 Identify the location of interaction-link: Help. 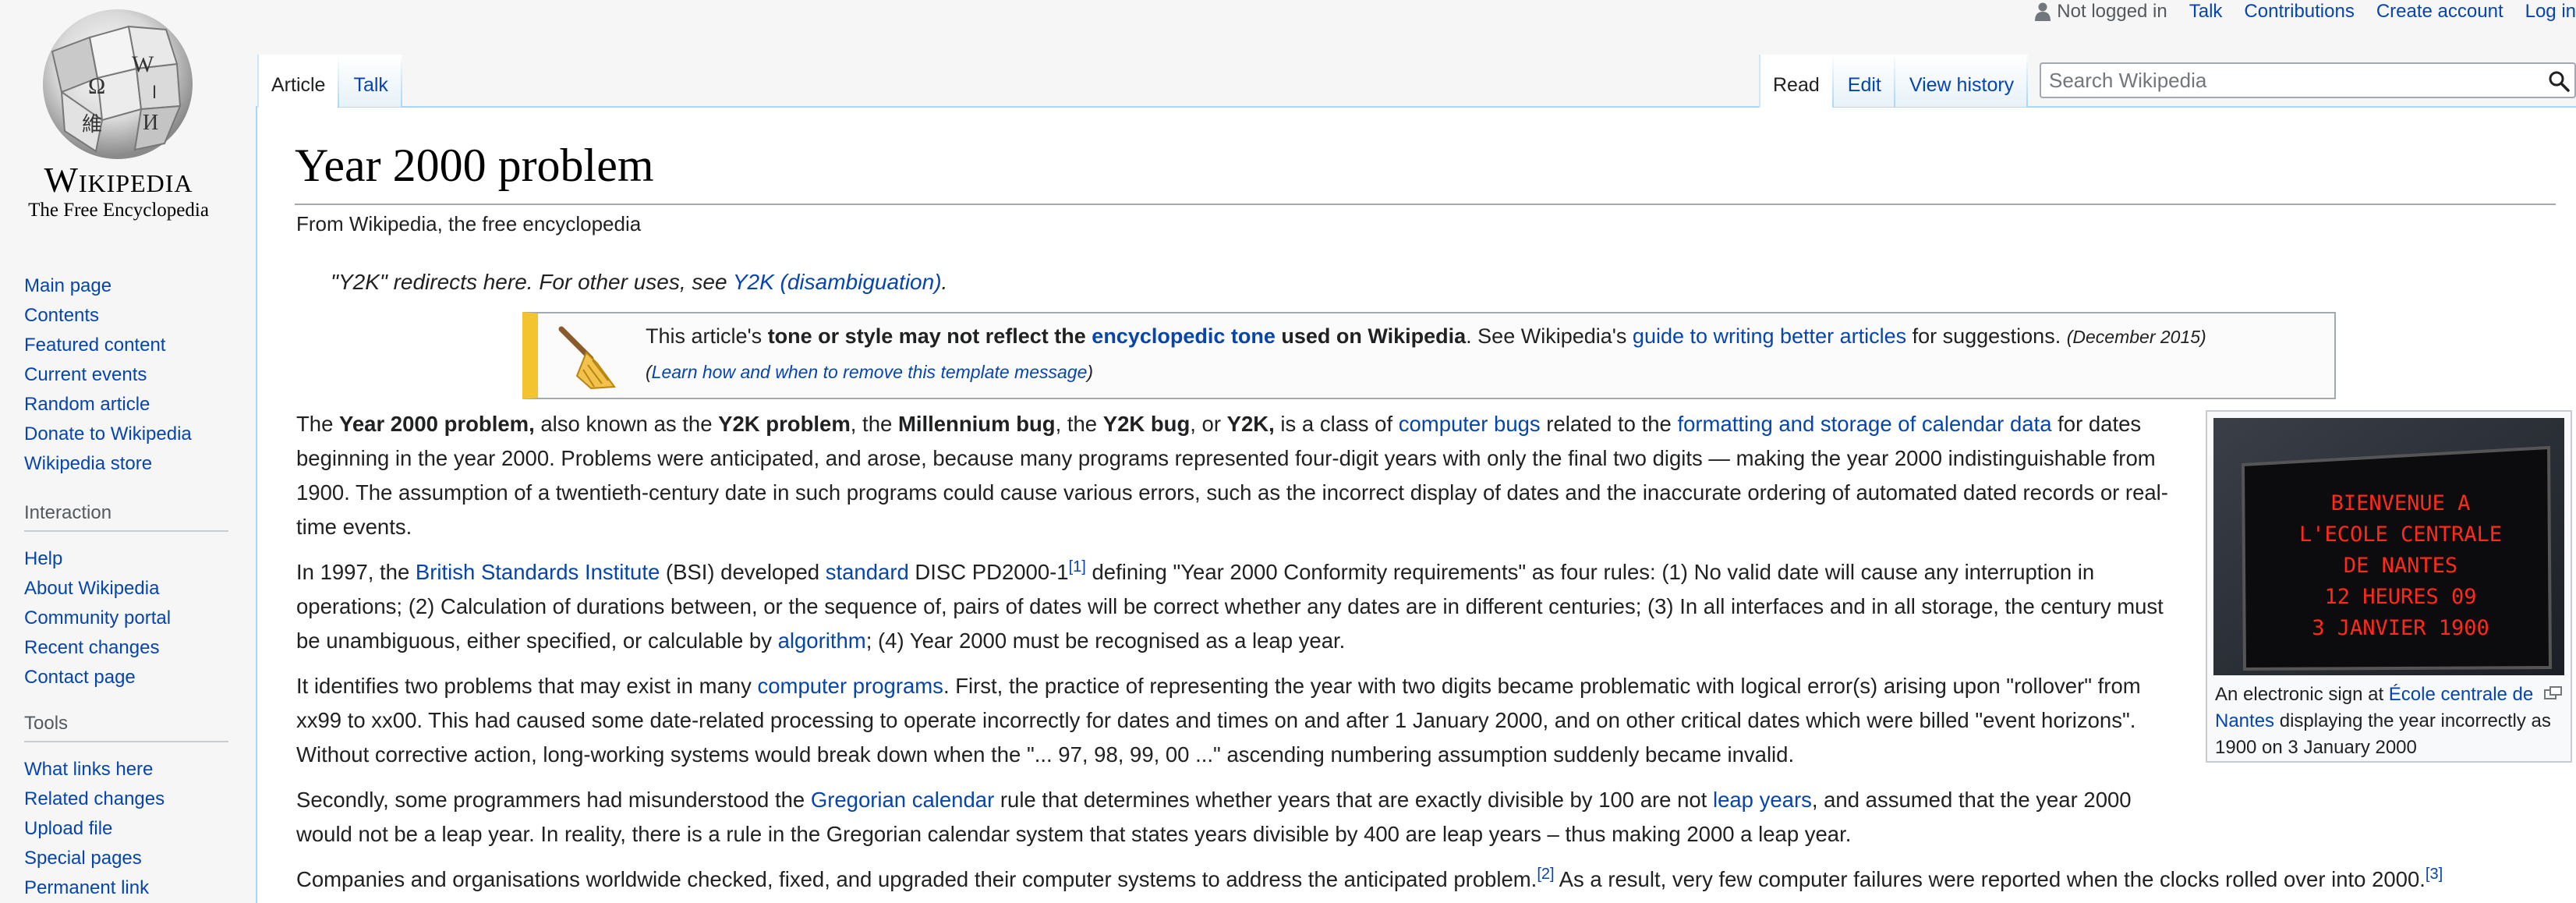
(43, 558).